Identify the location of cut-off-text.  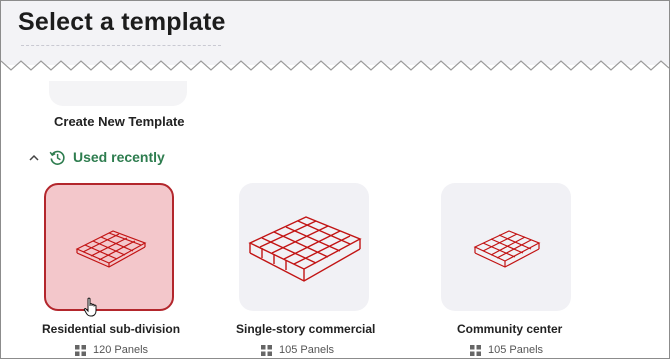
(121, 47).